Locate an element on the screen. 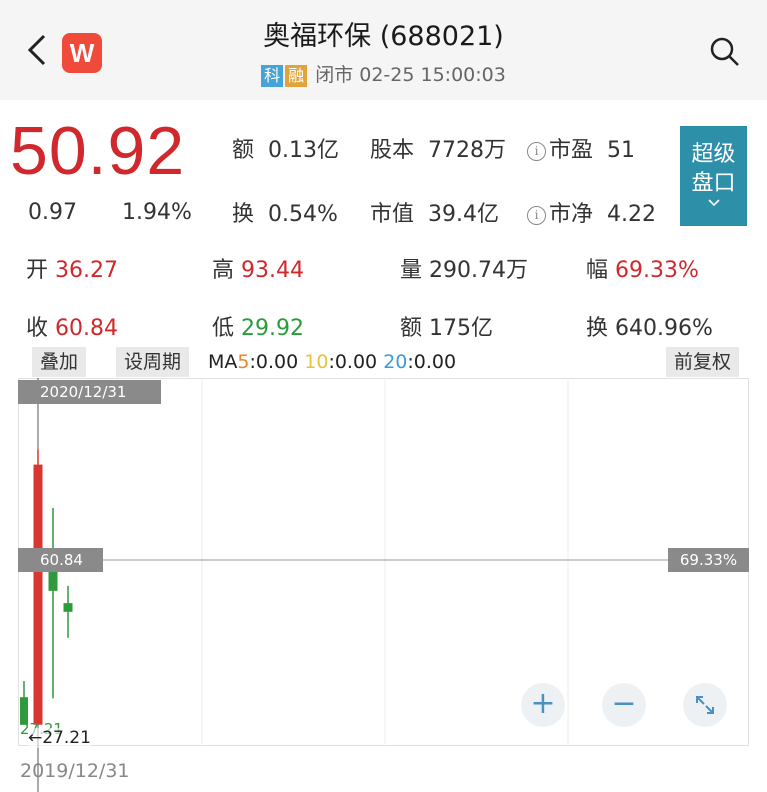 The height and width of the screenshot is (792, 767). cursor-pct-label: 69.33% is located at coordinates (708, 560).